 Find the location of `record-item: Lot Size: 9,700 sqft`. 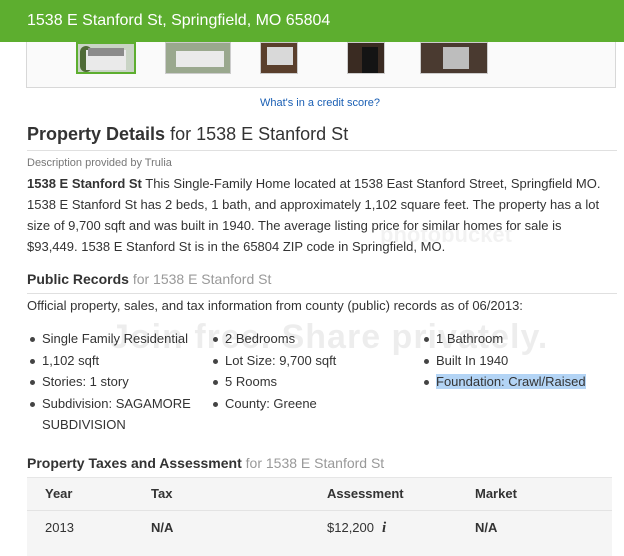

record-item: Lot Size: 9,700 sqft is located at coordinates (305, 361).